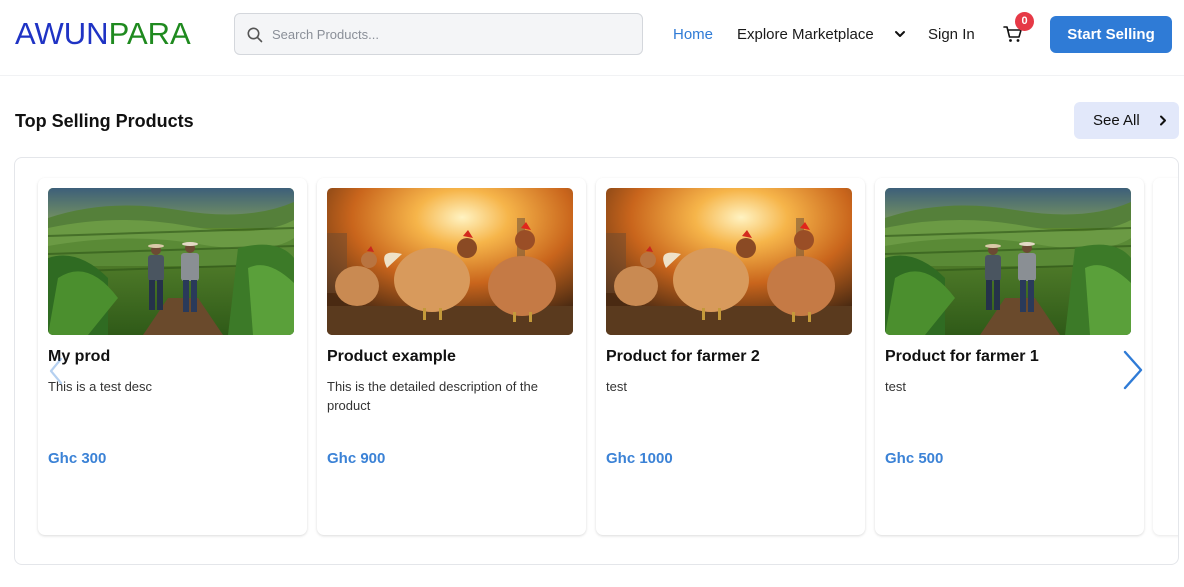 The height and width of the screenshot is (587, 1184). I want to click on product-price: Ghc 1000, so click(639, 458).